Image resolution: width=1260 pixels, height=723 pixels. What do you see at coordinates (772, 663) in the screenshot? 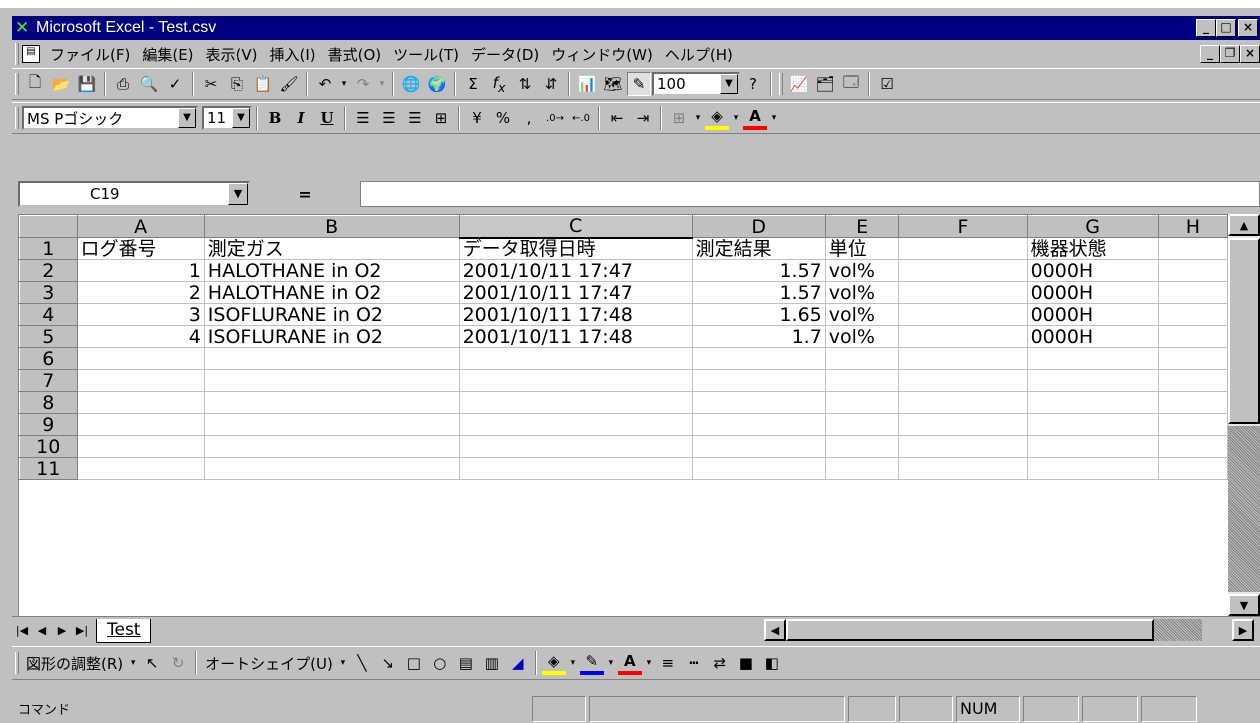
I see `3d-icon: ◧` at bounding box center [772, 663].